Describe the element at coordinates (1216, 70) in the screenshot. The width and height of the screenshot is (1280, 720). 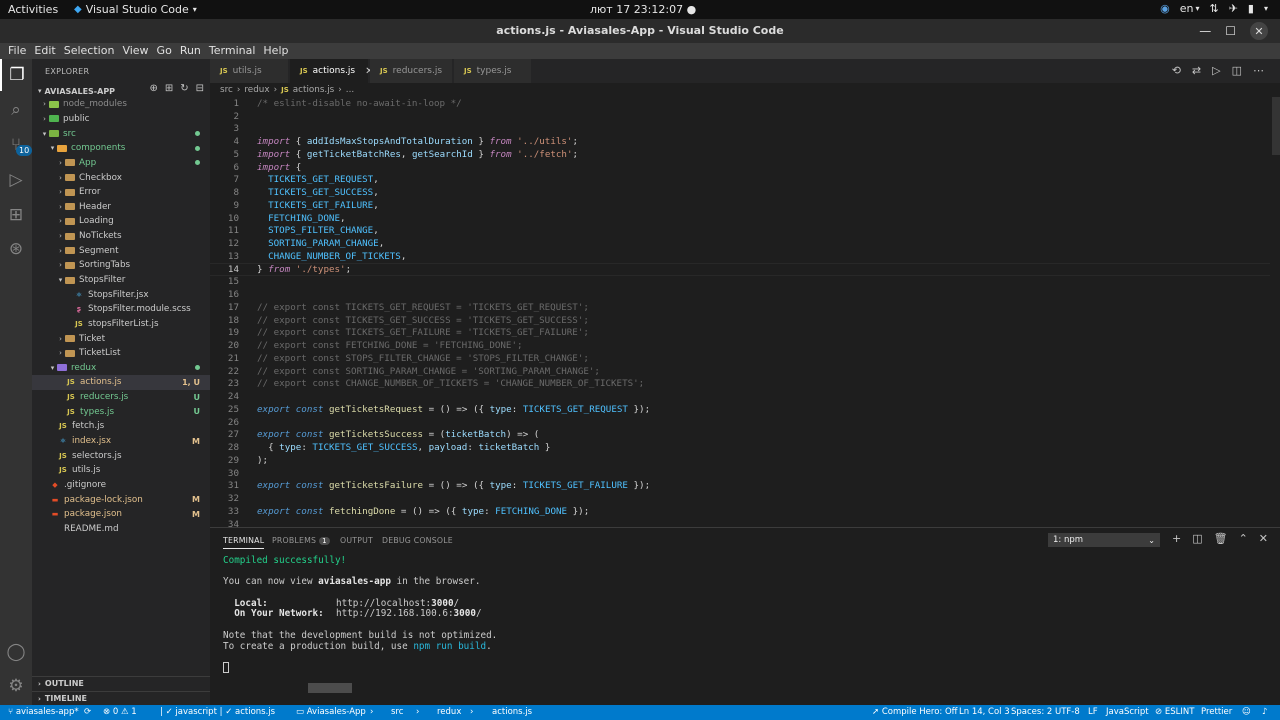
I see `run-icon: ▷` at that location.